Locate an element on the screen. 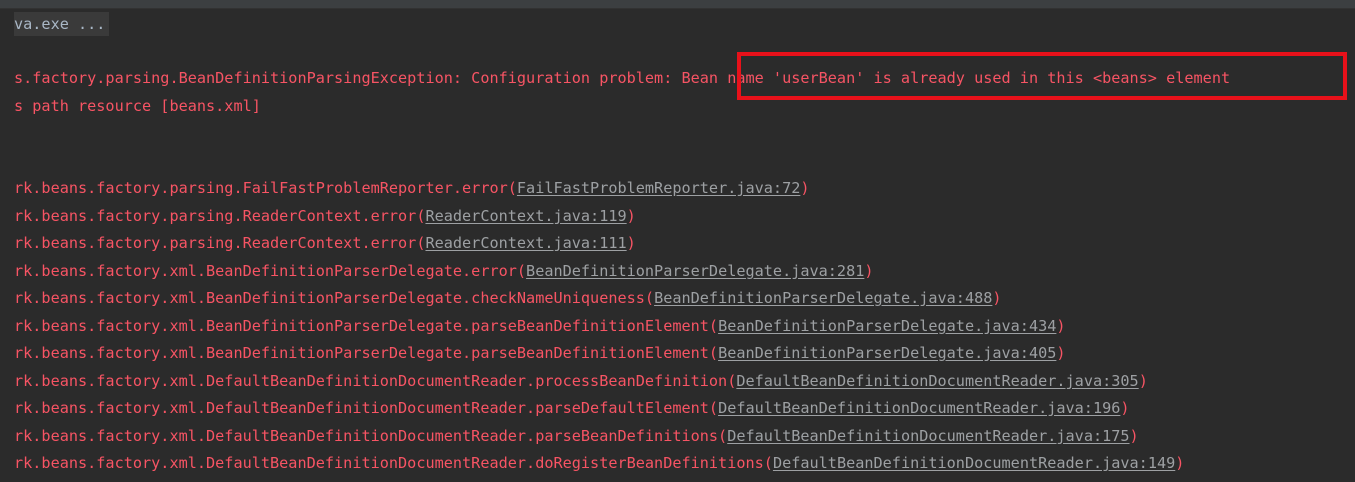 The height and width of the screenshot is (482, 1355). source-link: BeanDefinitionParserDelegate.java:434 is located at coordinates (887, 326).